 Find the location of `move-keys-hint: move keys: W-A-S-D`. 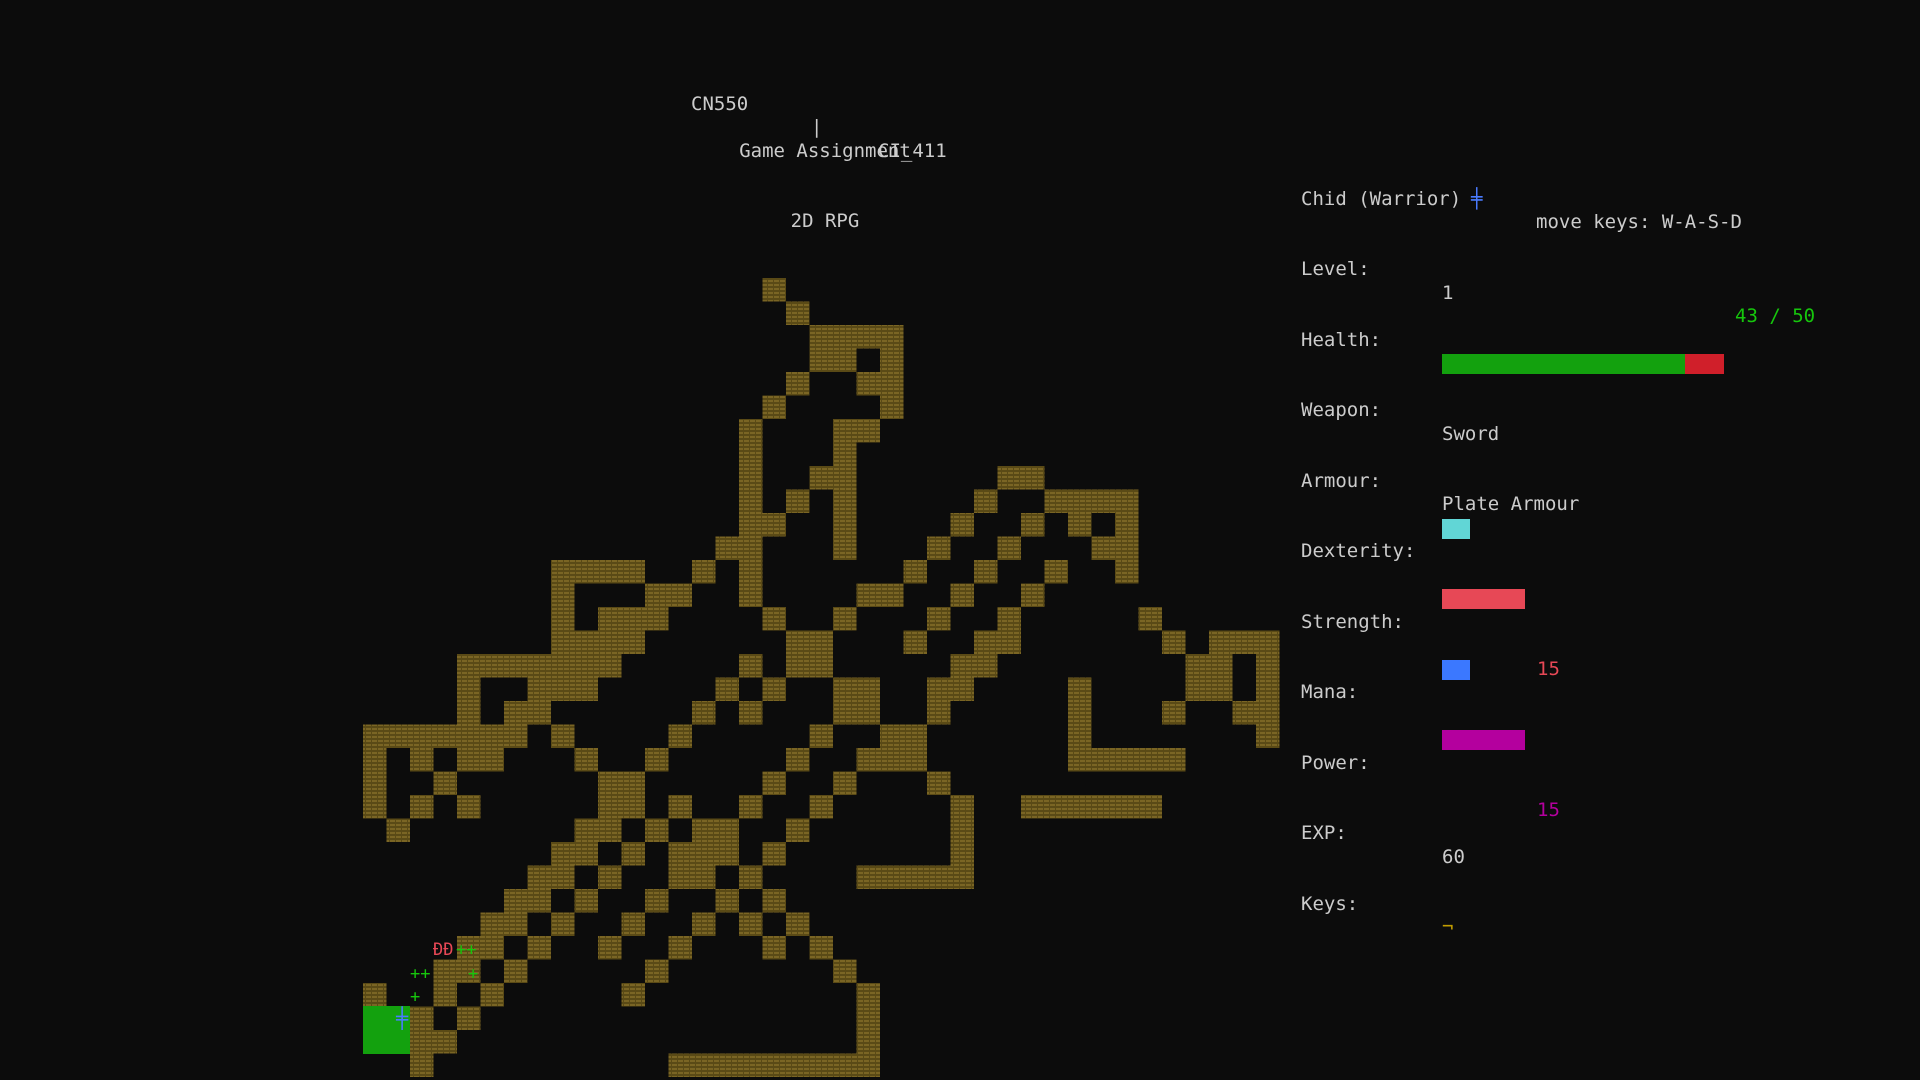

move-keys-hint: move keys: W-A-S-D is located at coordinates (1639, 222).